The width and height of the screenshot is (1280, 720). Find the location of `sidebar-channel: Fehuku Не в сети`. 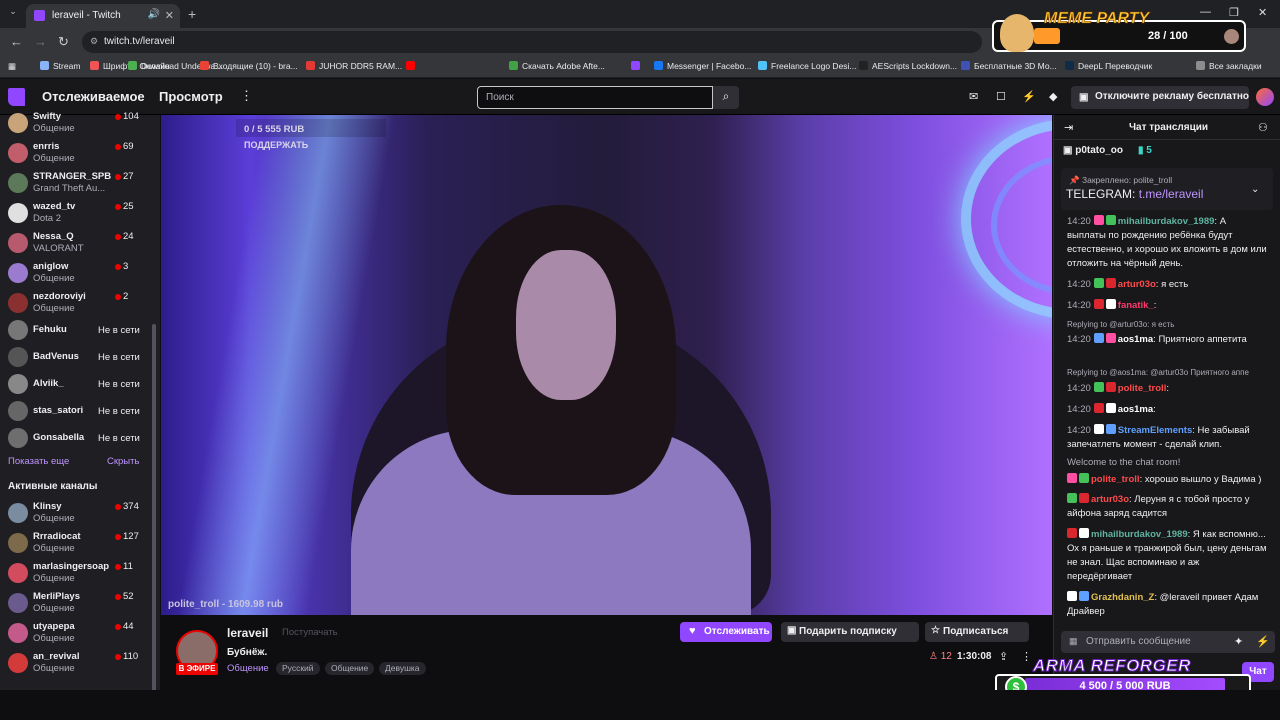

sidebar-channel: Fehuku Не в сети is located at coordinates (75, 330).